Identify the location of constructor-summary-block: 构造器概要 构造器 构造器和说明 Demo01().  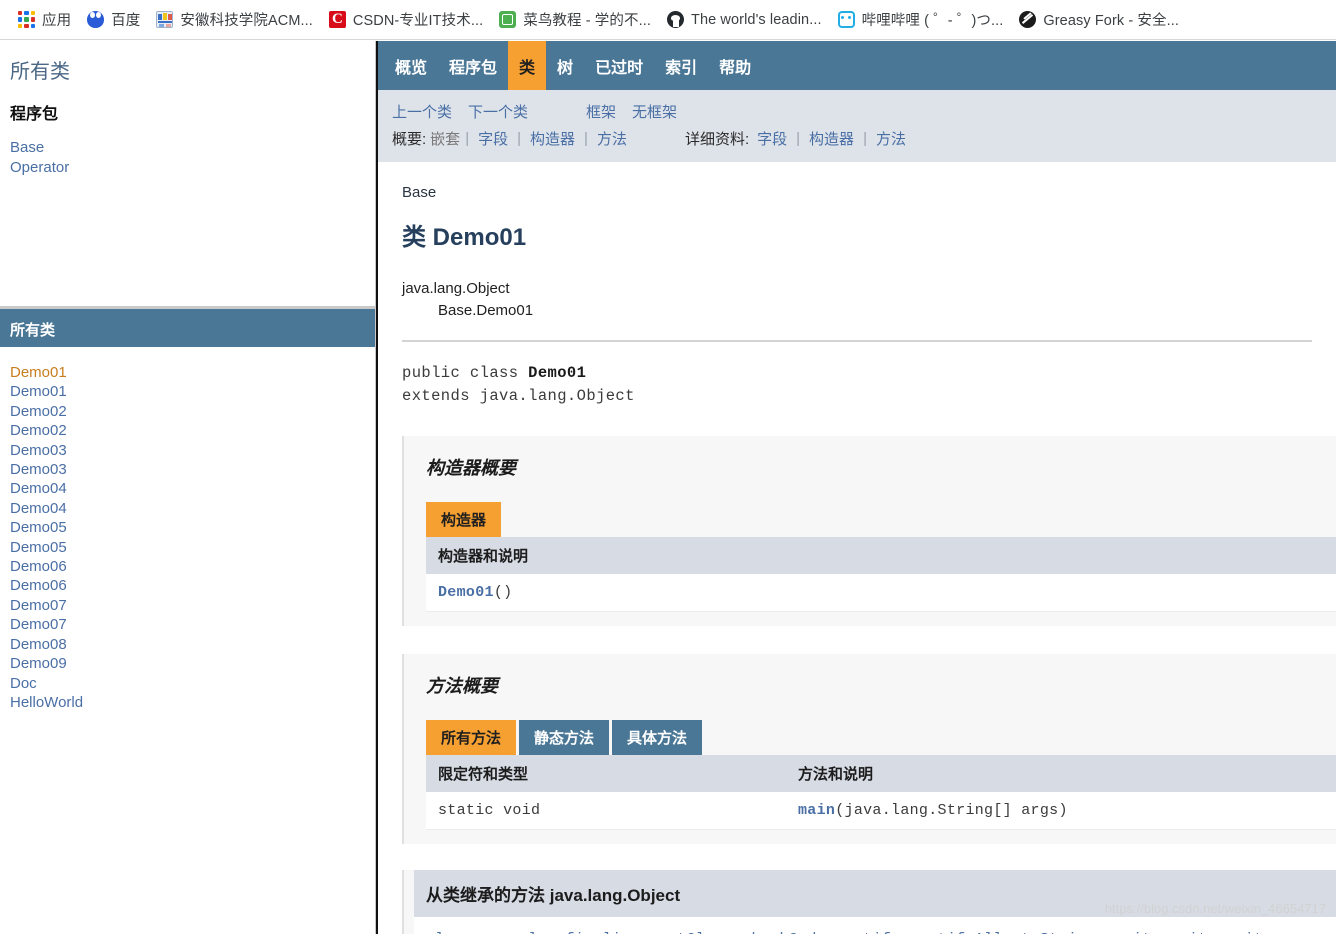
(869, 531).